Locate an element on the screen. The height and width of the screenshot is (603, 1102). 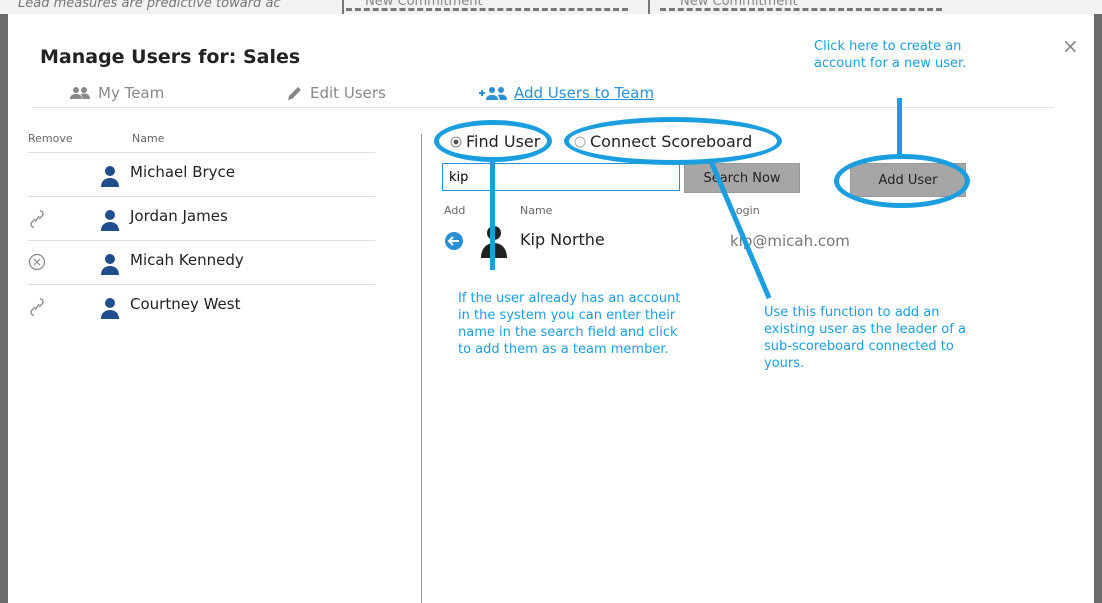
team-user-row: Jordan James is located at coordinates (201, 219).